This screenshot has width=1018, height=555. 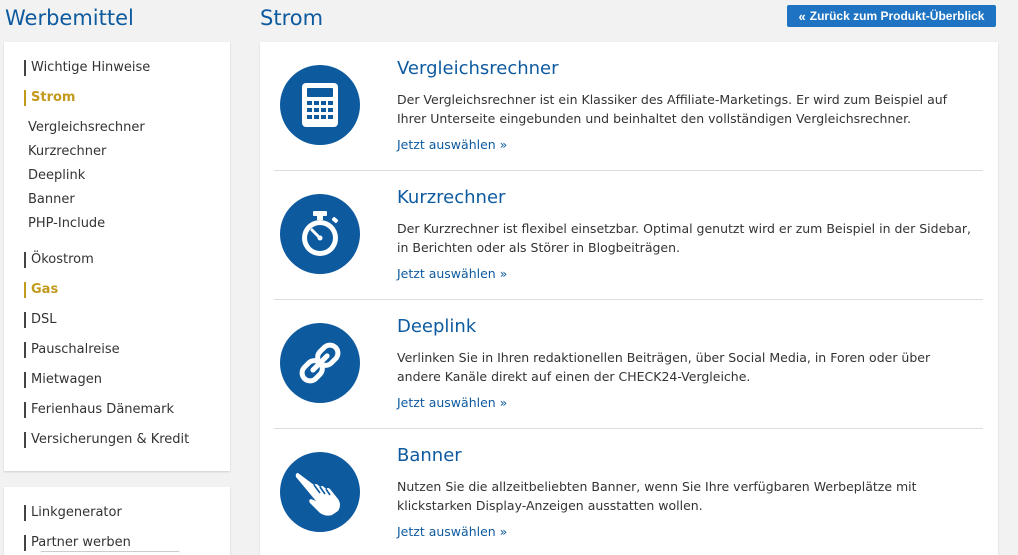 I want to click on back-to-overview-button: « Zurück zum Produkt-Überblick, so click(x=891, y=16).